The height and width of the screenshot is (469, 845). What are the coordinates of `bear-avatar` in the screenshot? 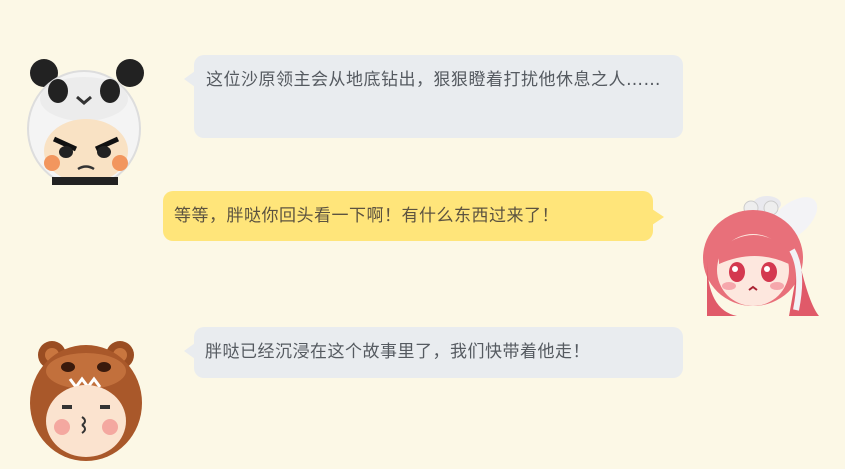 It's located at (87, 400).